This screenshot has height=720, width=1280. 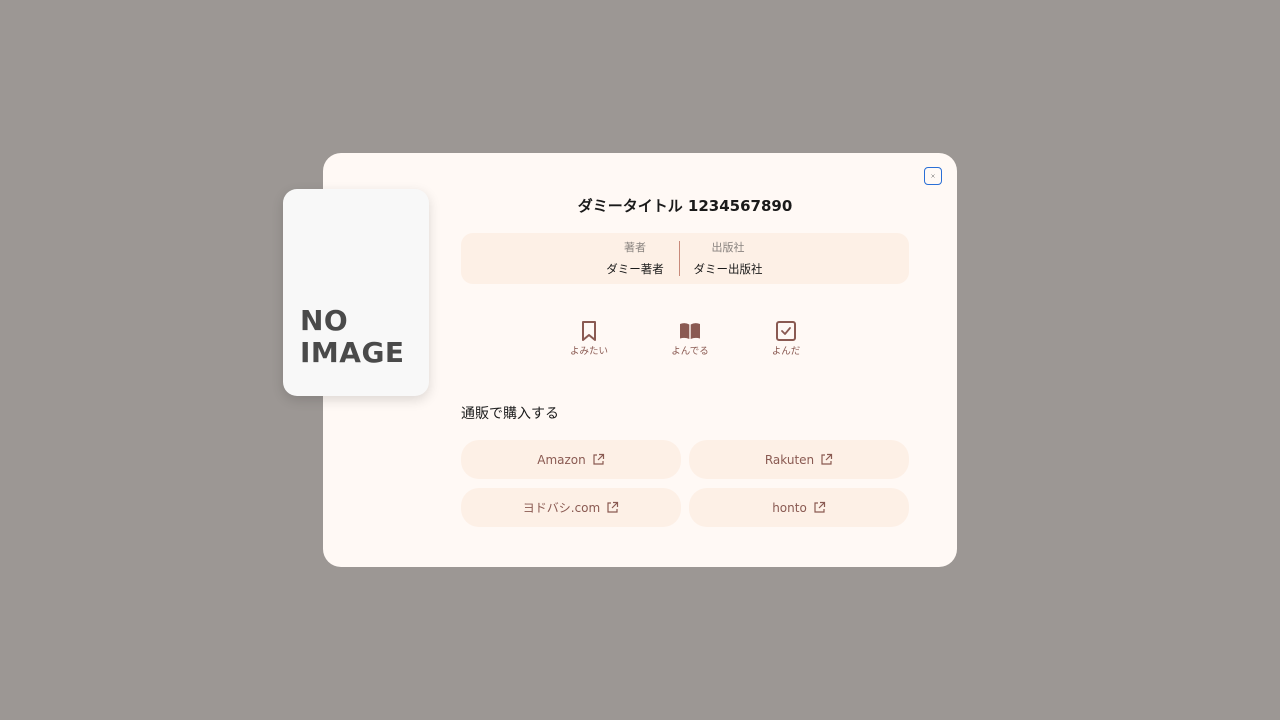 I want to click on shop-heading: 通販で購入する, so click(x=510, y=414).